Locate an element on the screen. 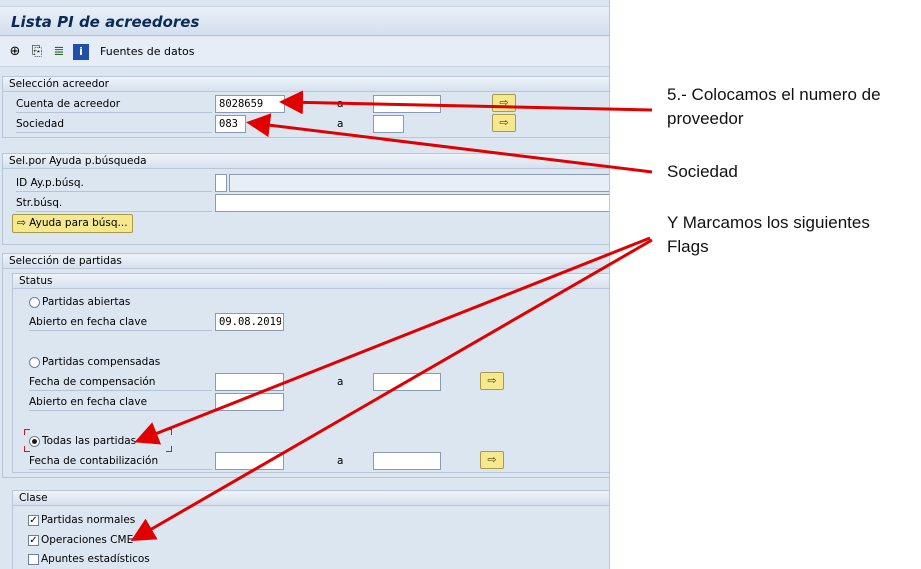 This screenshot has height=569, width=921. arrow-right-icon: ⇨ is located at coordinates (23, 223).